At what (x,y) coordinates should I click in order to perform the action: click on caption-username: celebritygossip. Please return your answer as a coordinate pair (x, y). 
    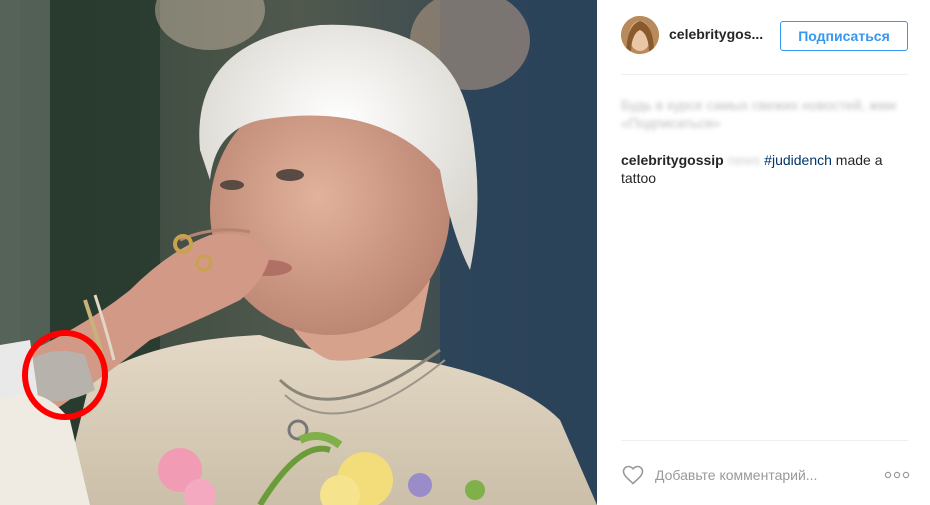
    Looking at the image, I should click on (672, 160).